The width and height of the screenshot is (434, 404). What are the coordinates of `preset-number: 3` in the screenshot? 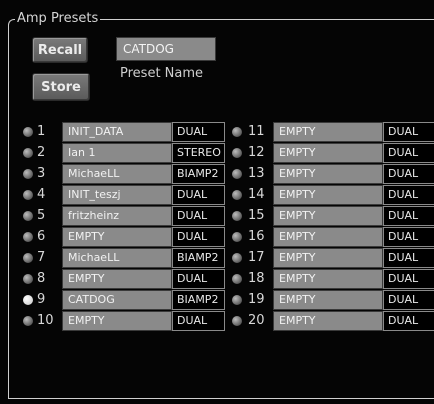 It's located at (41, 173).